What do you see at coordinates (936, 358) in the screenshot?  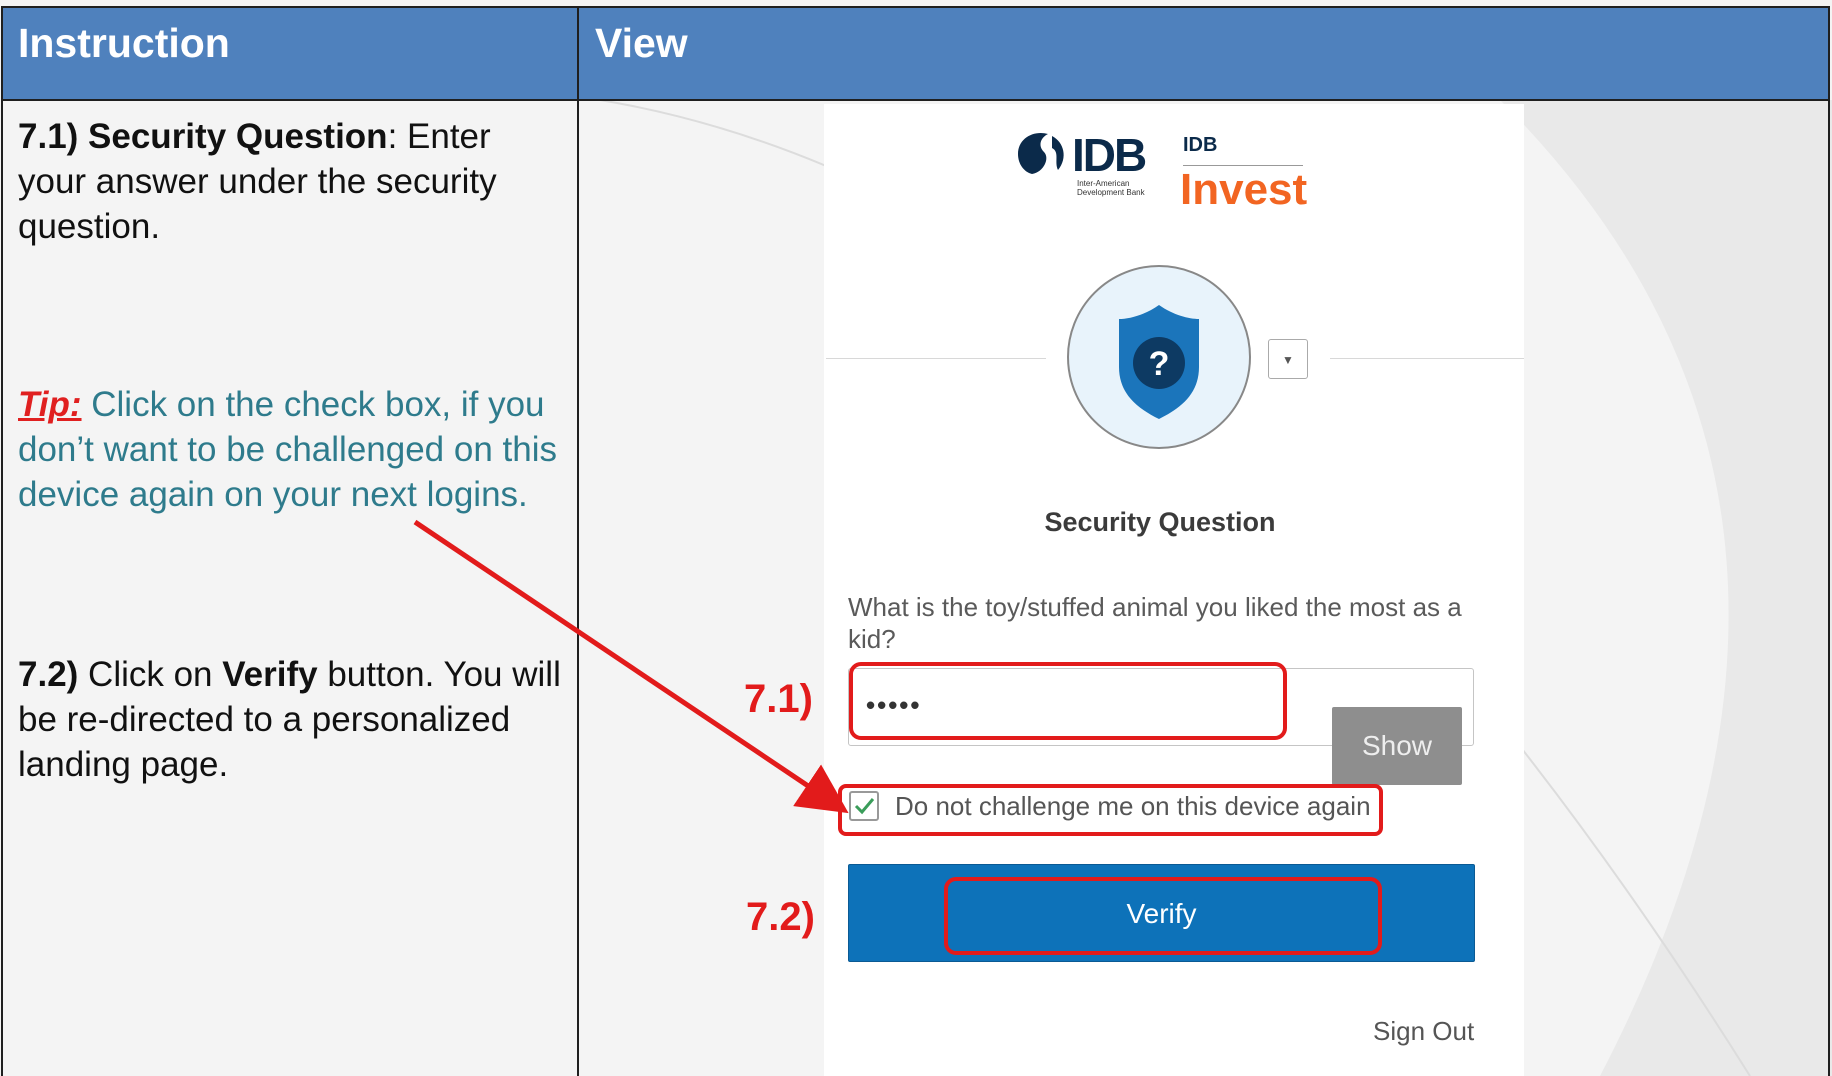 I see `divider-left` at bounding box center [936, 358].